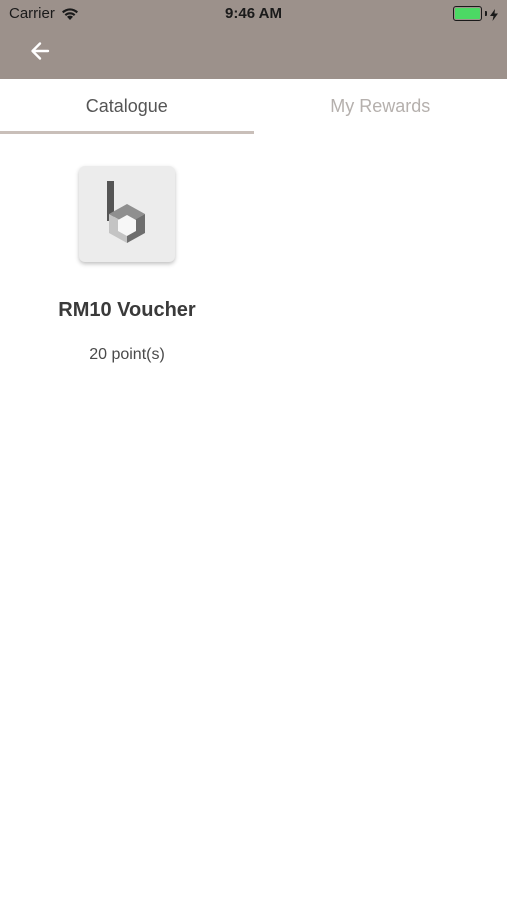 This screenshot has width=507, height=900. I want to click on battery-body, so click(467, 13).